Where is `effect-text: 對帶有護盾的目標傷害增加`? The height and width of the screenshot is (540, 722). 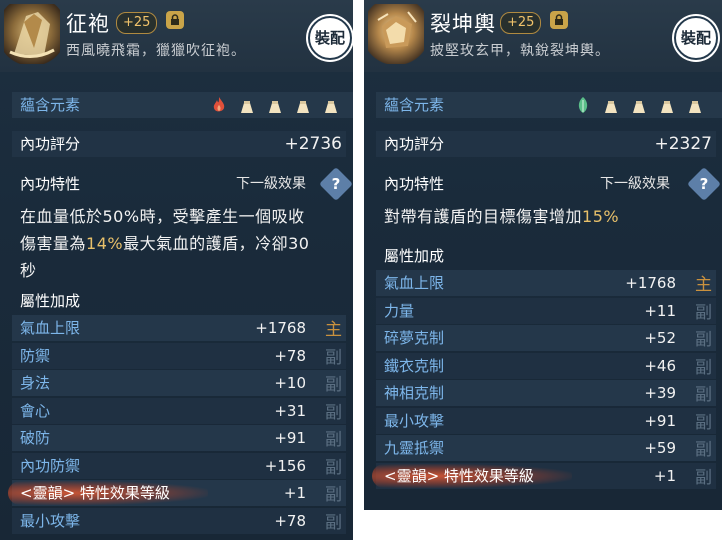
effect-text: 對帶有護盾的目標傷害增加 is located at coordinates (483, 216).